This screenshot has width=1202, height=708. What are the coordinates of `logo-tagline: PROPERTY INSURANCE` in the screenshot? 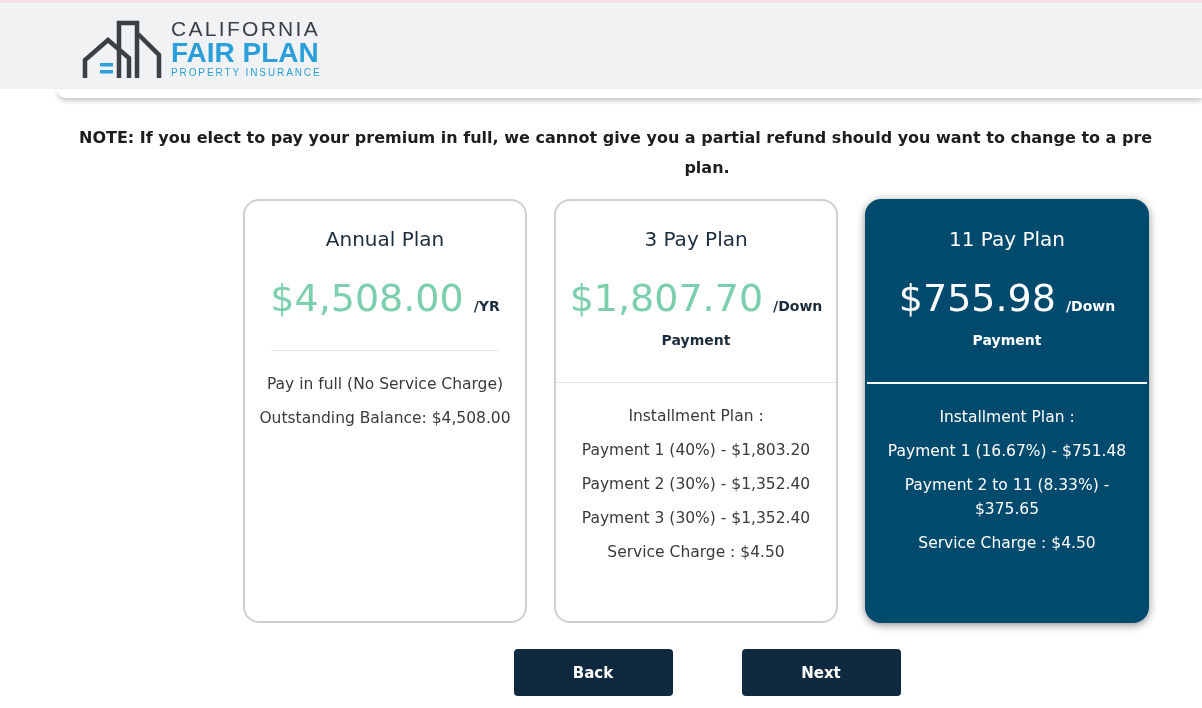 It's located at (246, 72).